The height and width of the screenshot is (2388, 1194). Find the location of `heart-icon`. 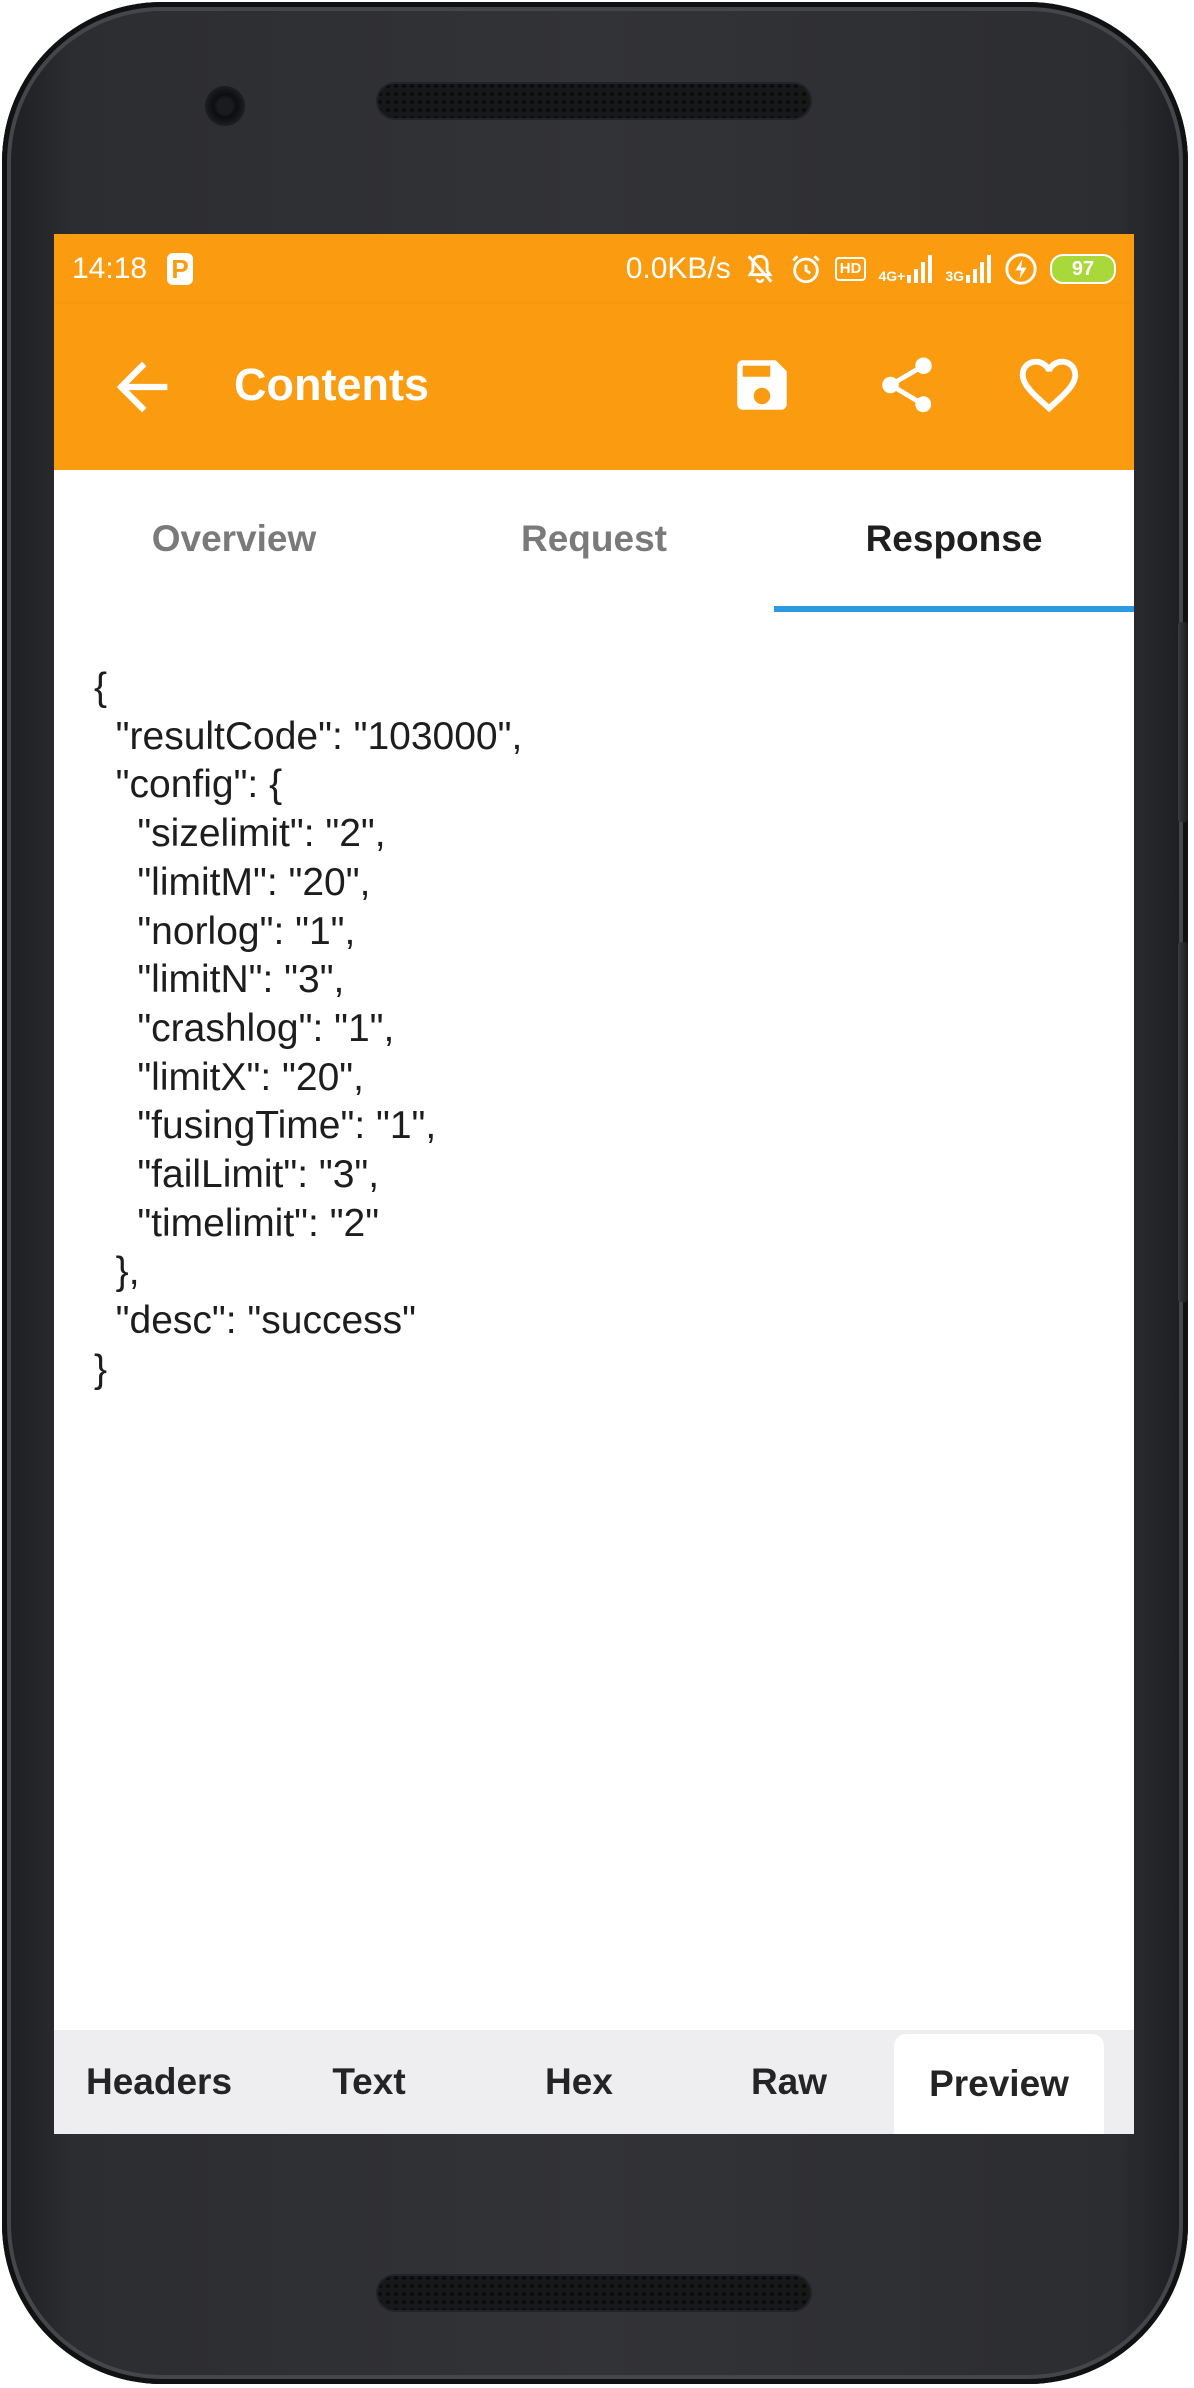

heart-icon is located at coordinates (1049, 387).